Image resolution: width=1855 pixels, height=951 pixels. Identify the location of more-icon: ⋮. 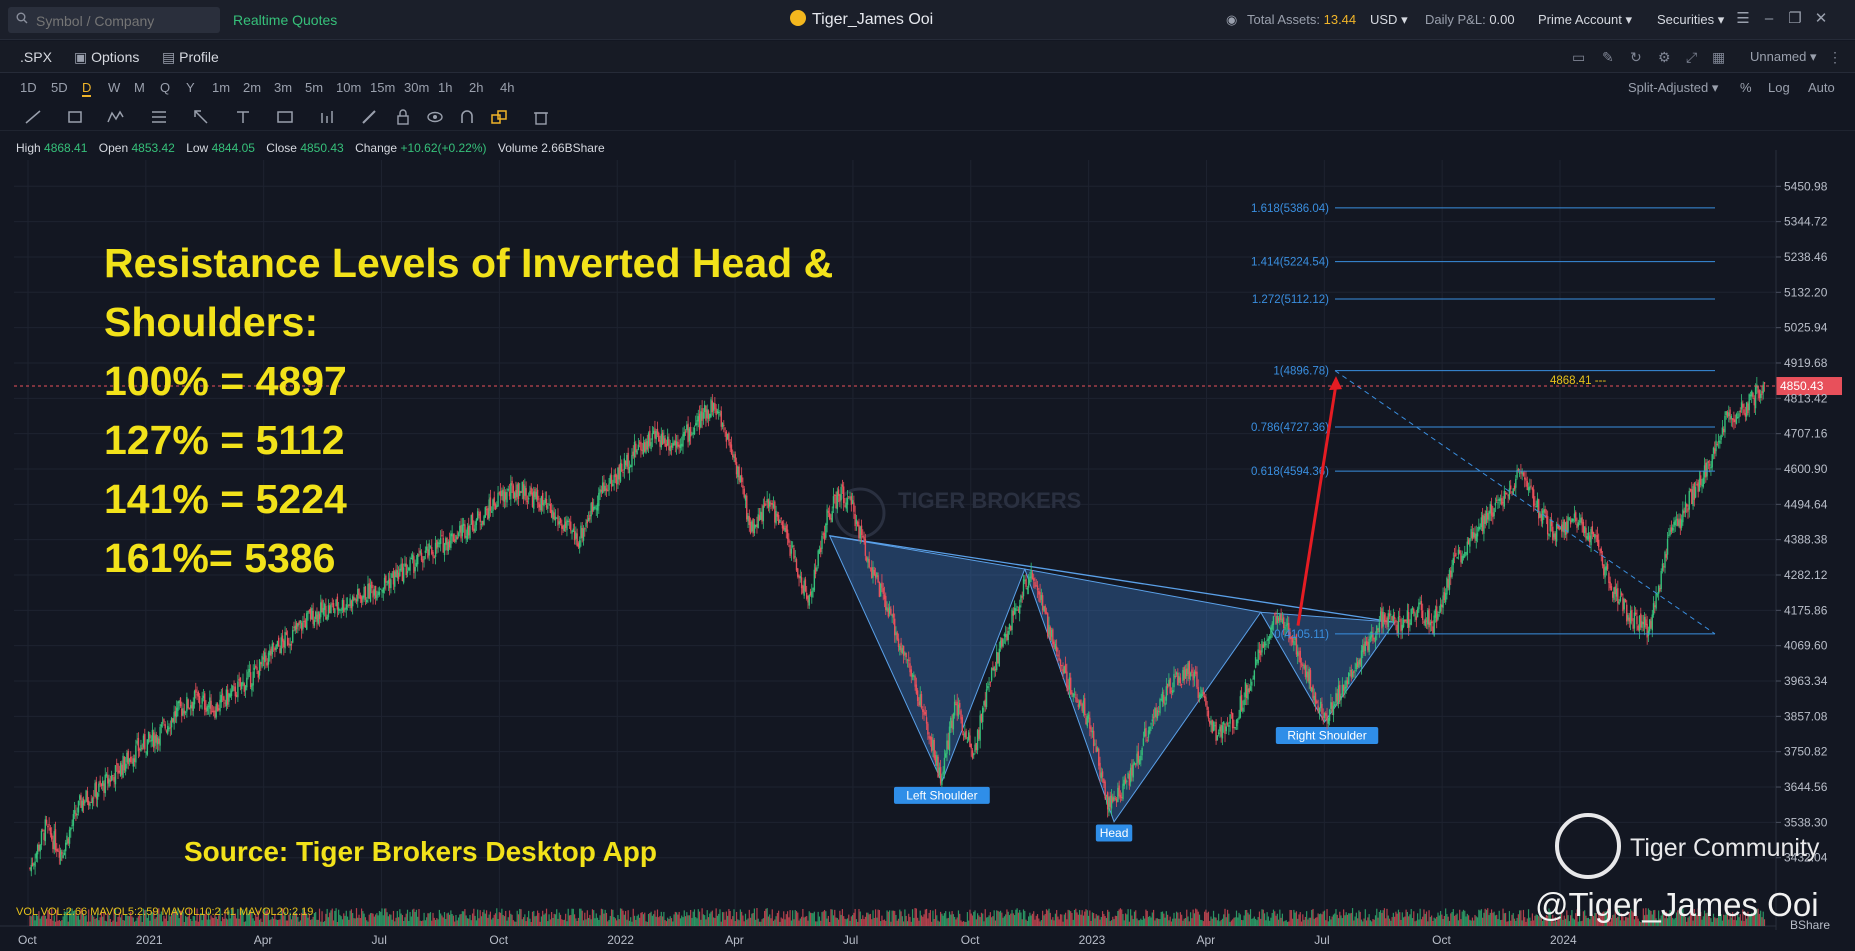
(1835, 57).